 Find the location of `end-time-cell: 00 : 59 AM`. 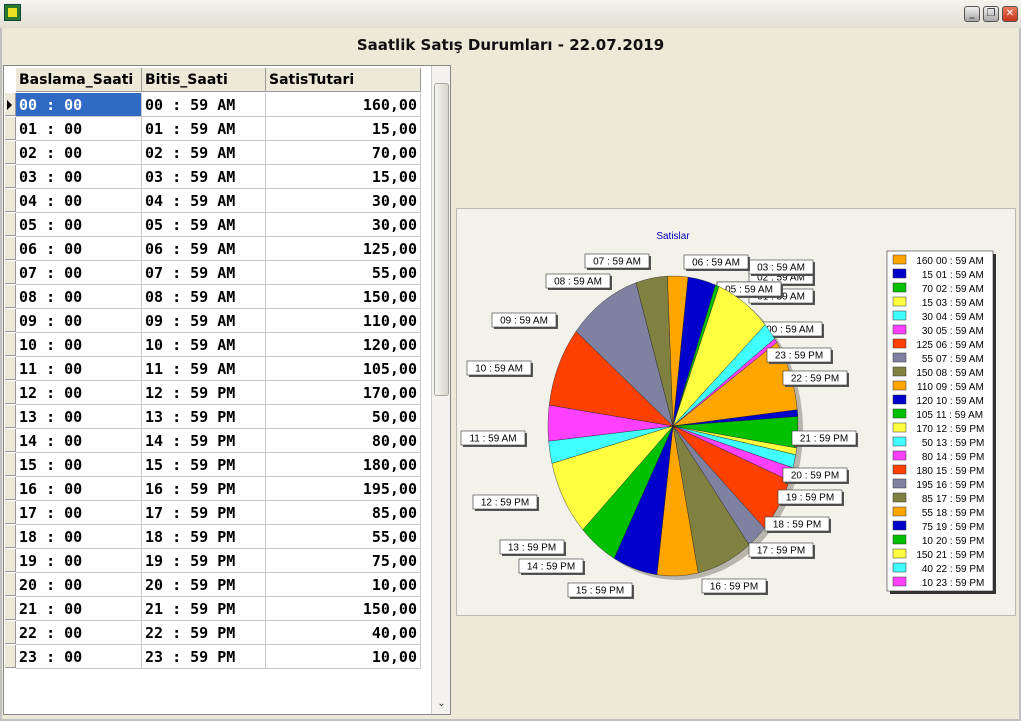

end-time-cell: 00 : 59 AM is located at coordinates (204, 105).